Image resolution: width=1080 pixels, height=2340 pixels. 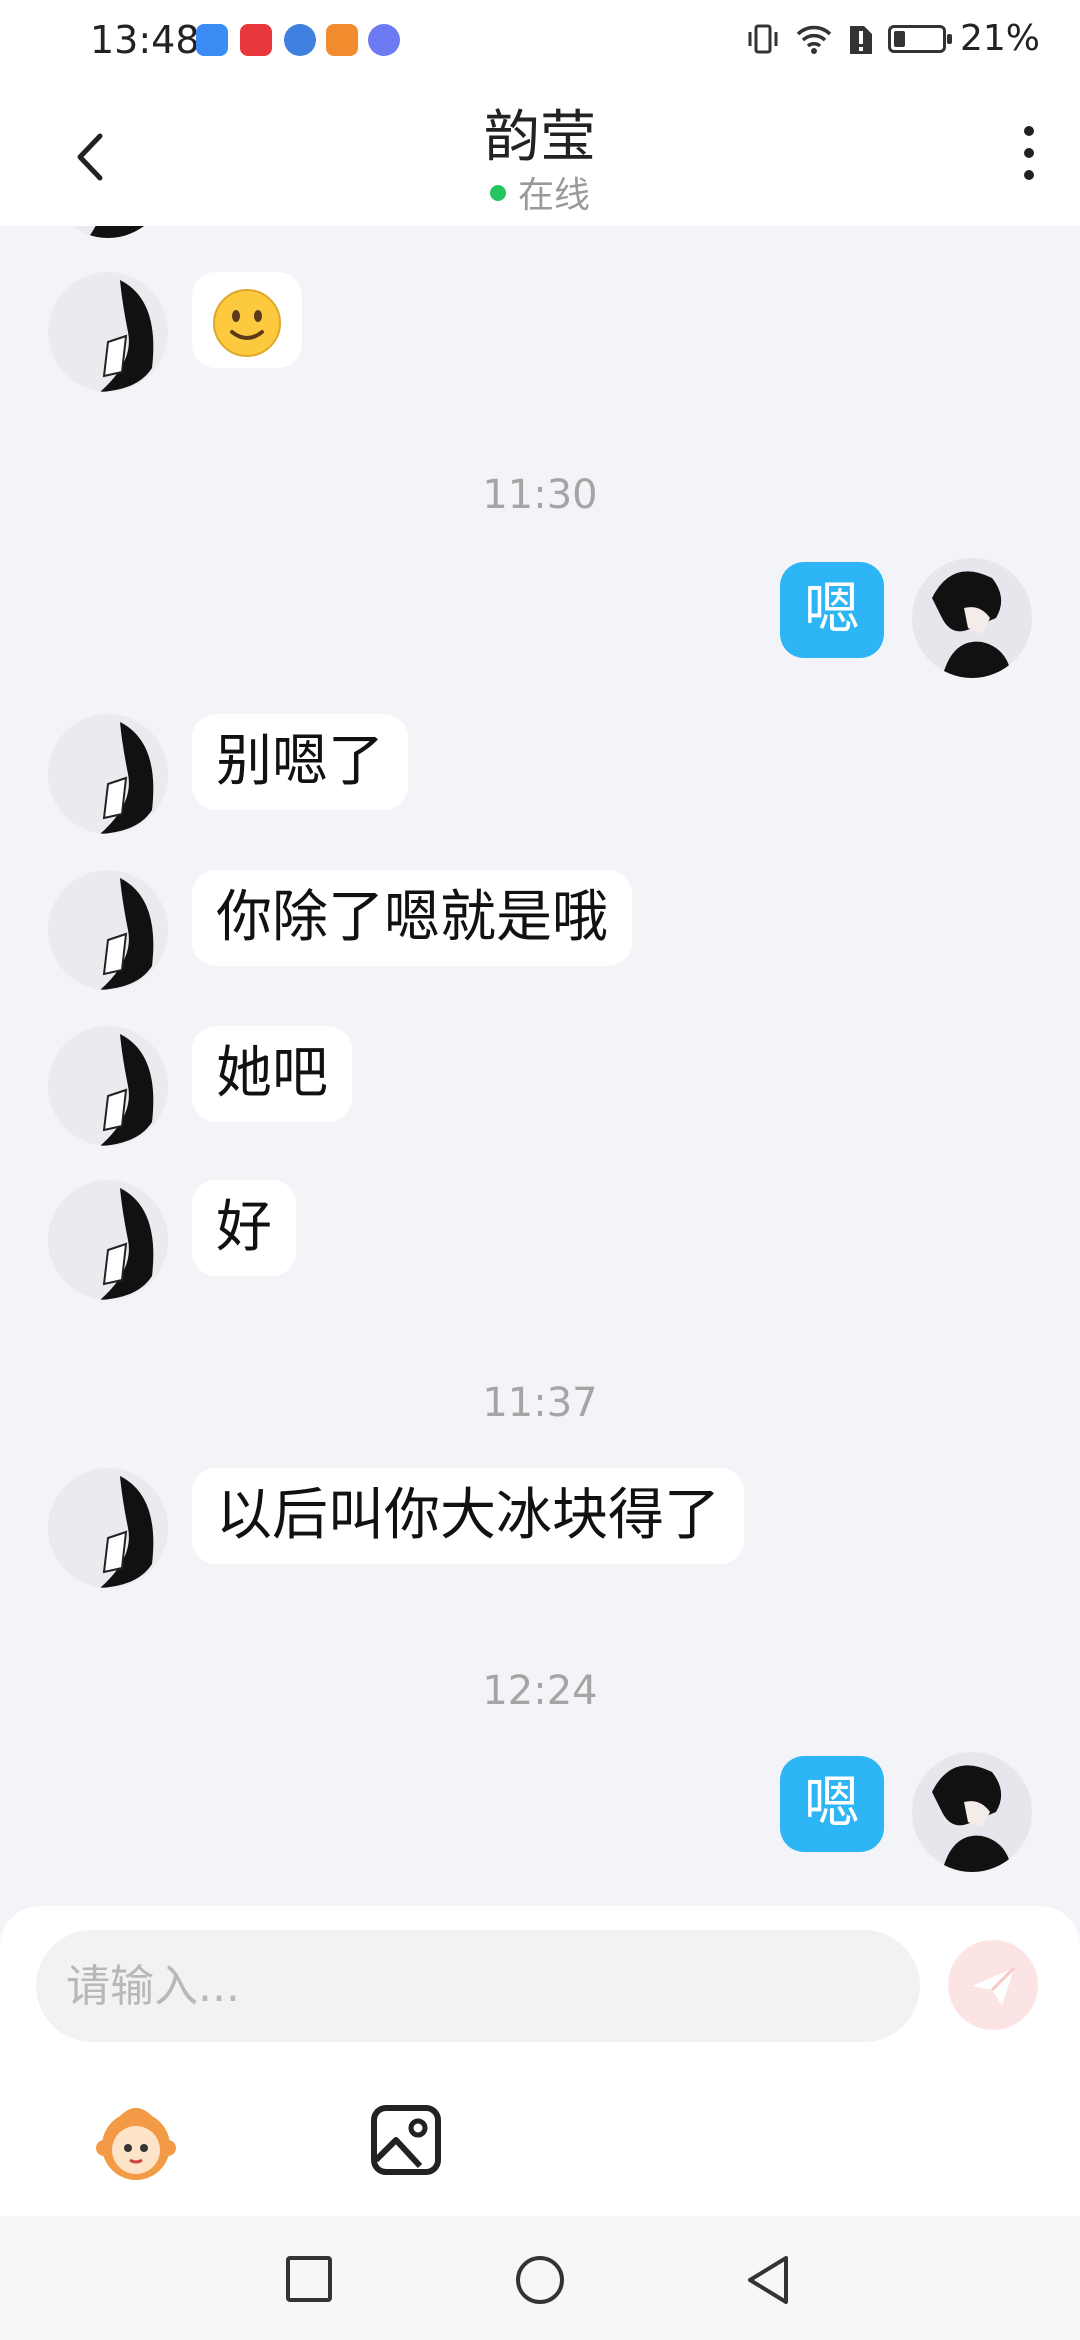 I want to click on message-bubble-received: 她吧, so click(x=272, y=1074).